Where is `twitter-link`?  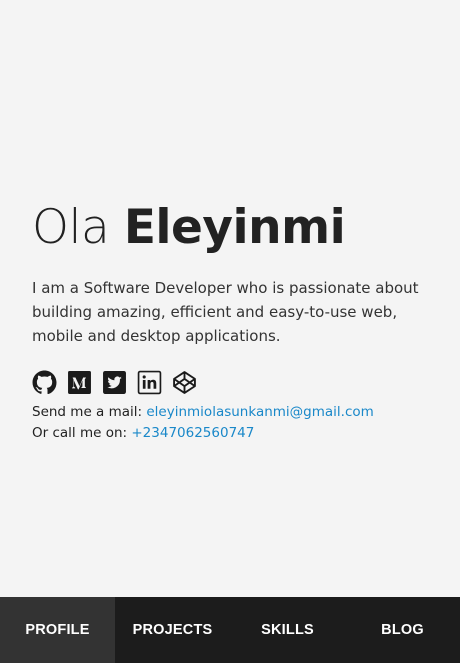
twitter-link is located at coordinates (114, 382).